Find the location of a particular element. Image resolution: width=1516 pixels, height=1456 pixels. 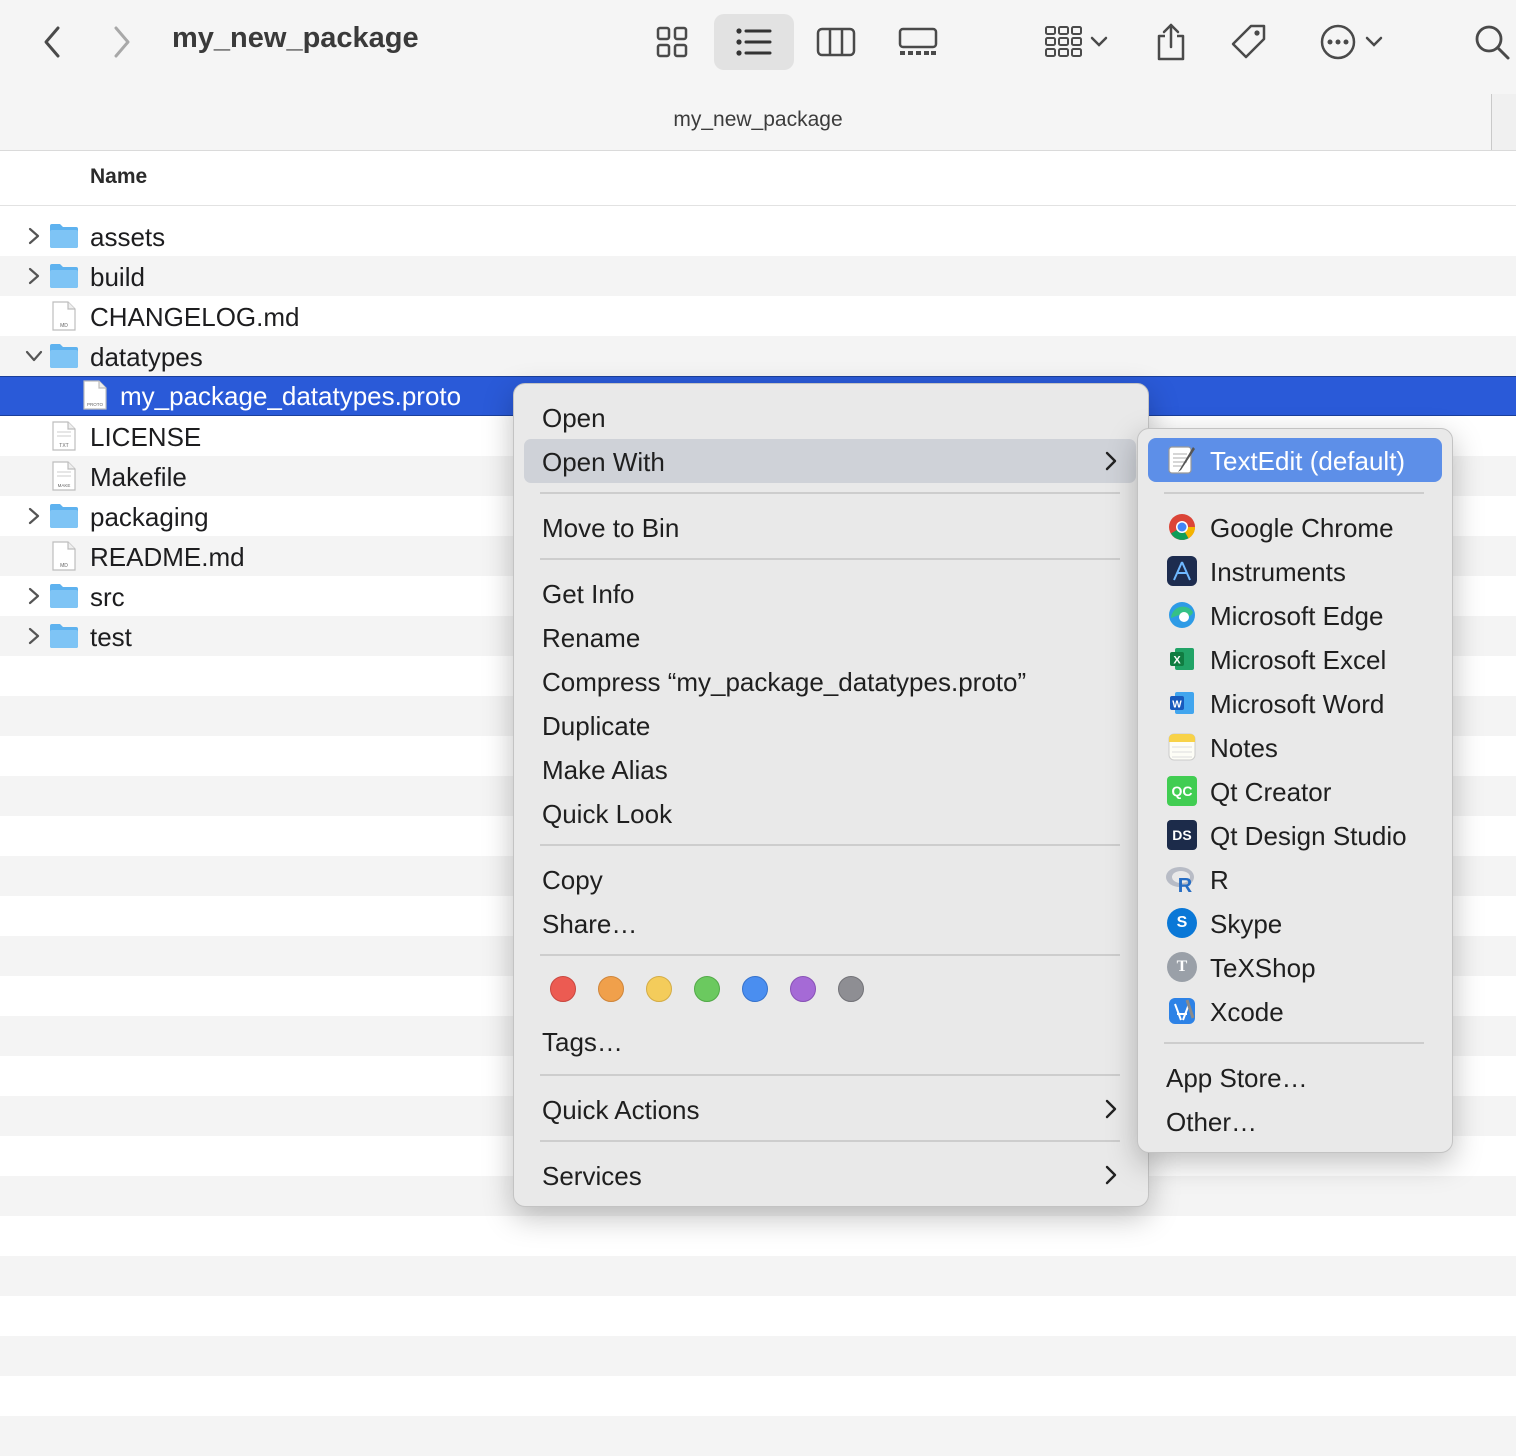

icon-view-button is located at coordinates (672, 42).